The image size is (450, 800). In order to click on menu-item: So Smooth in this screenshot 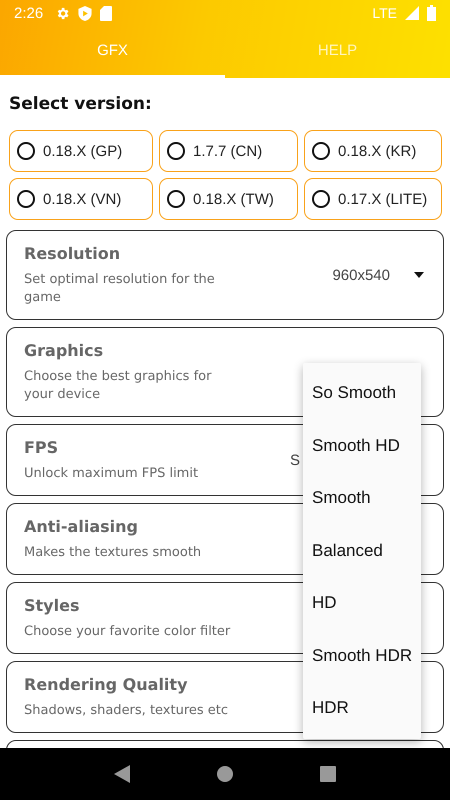, I will do `click(362, 393)`.